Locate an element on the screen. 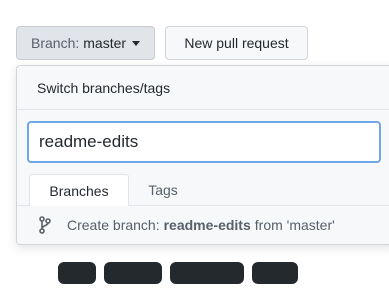 The width and height of the screenshot is (389, 302). source-branch-text: from 'master' is located at coordinates (294, 225).